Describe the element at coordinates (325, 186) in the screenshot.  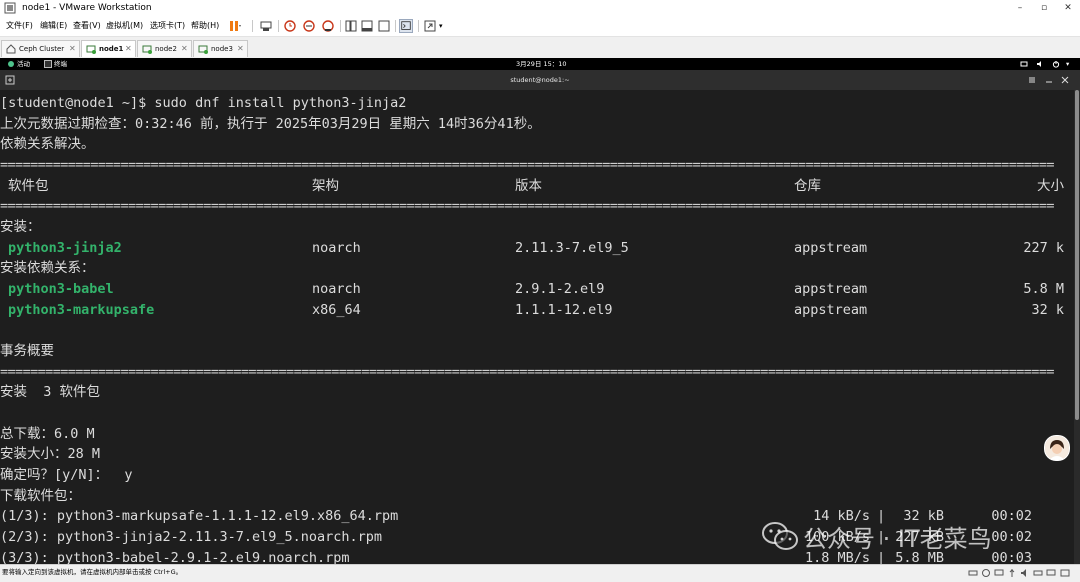
I see `header-arch: 架构` at that location.